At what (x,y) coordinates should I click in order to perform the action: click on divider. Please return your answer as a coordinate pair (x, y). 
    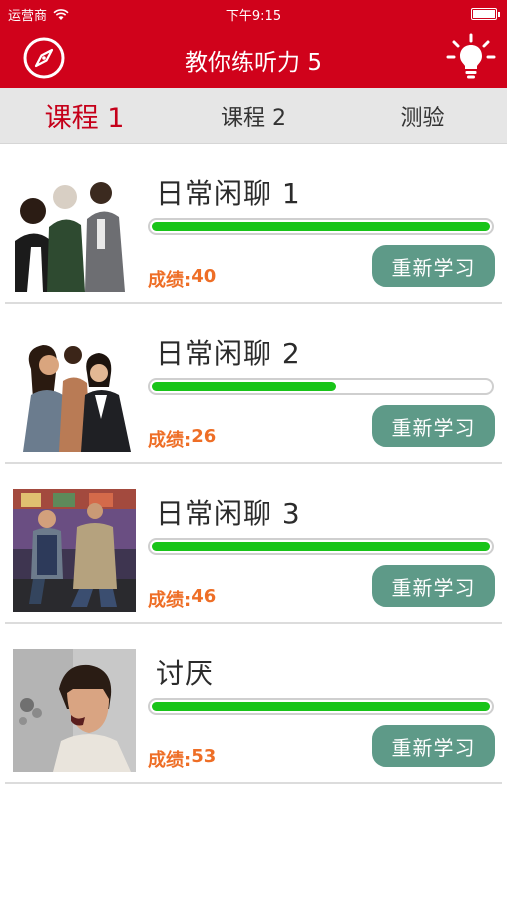
    Looking at the image, I should click on (253, 783).